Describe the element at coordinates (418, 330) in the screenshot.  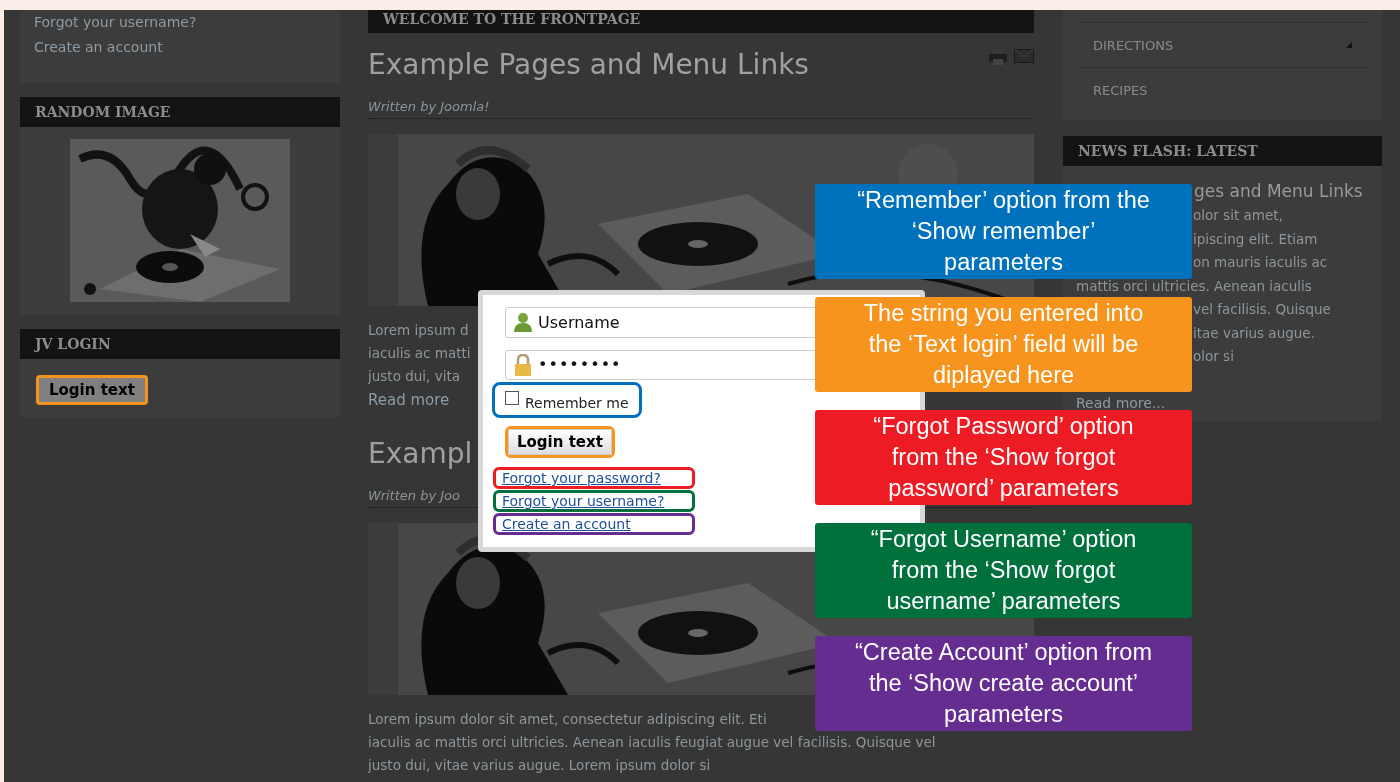
I see `article-text: Lorem ipsum d` at that location.